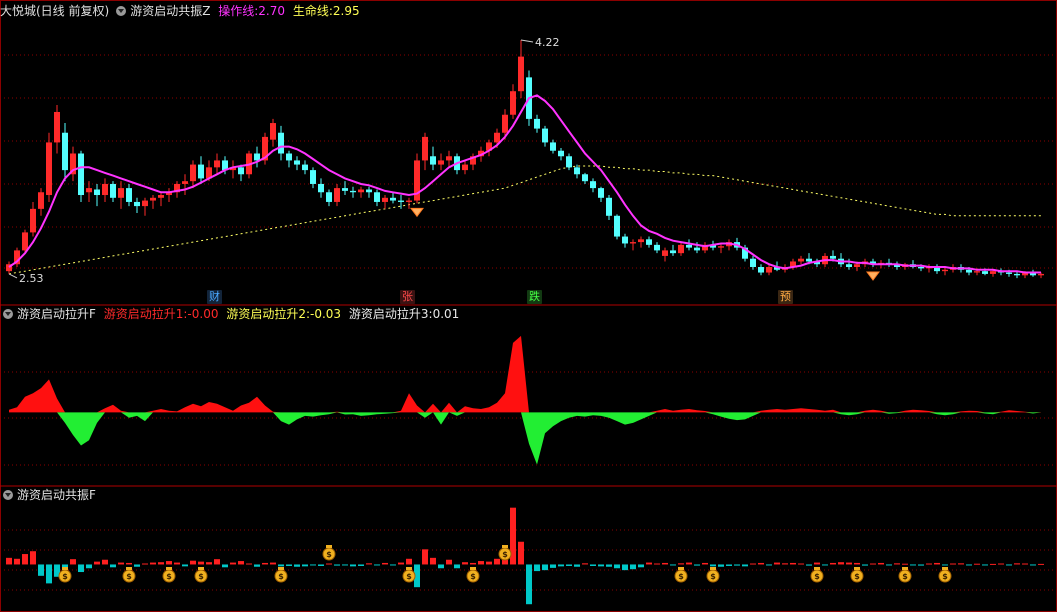 The width and height of the screenshot is (1057, 612). I want to click on main-indicator-name: 游资启动共振Z, so click(170, 11).